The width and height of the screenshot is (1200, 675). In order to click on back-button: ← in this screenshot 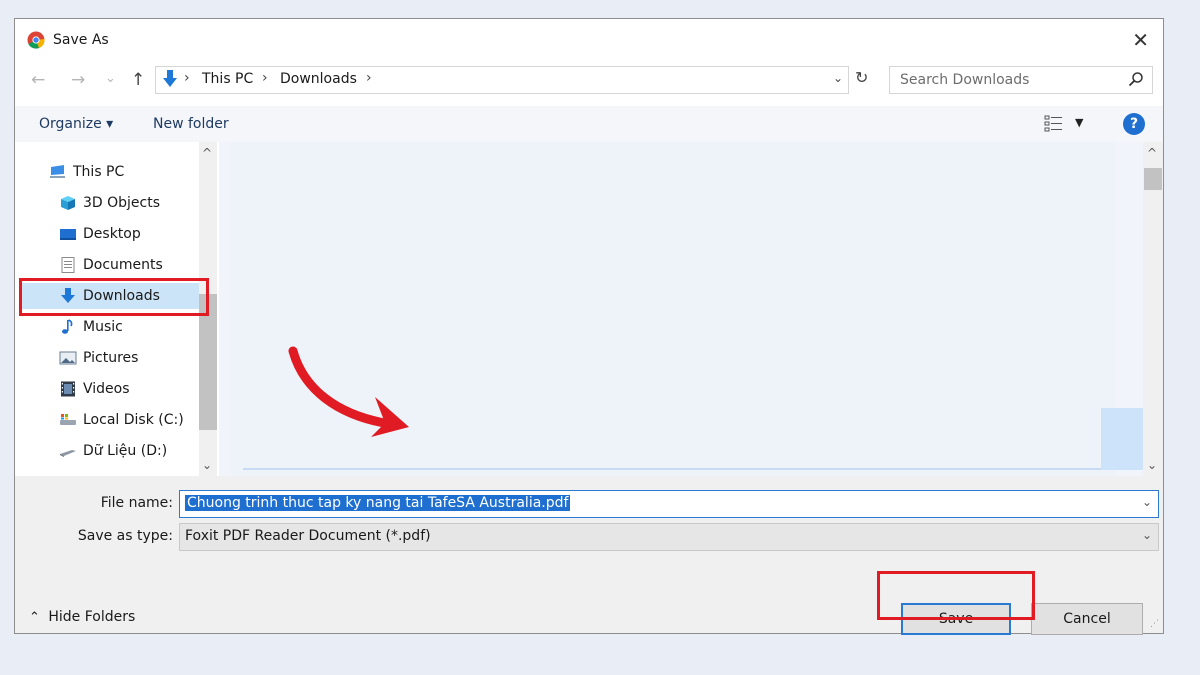, I will do `click(38, 80)`.